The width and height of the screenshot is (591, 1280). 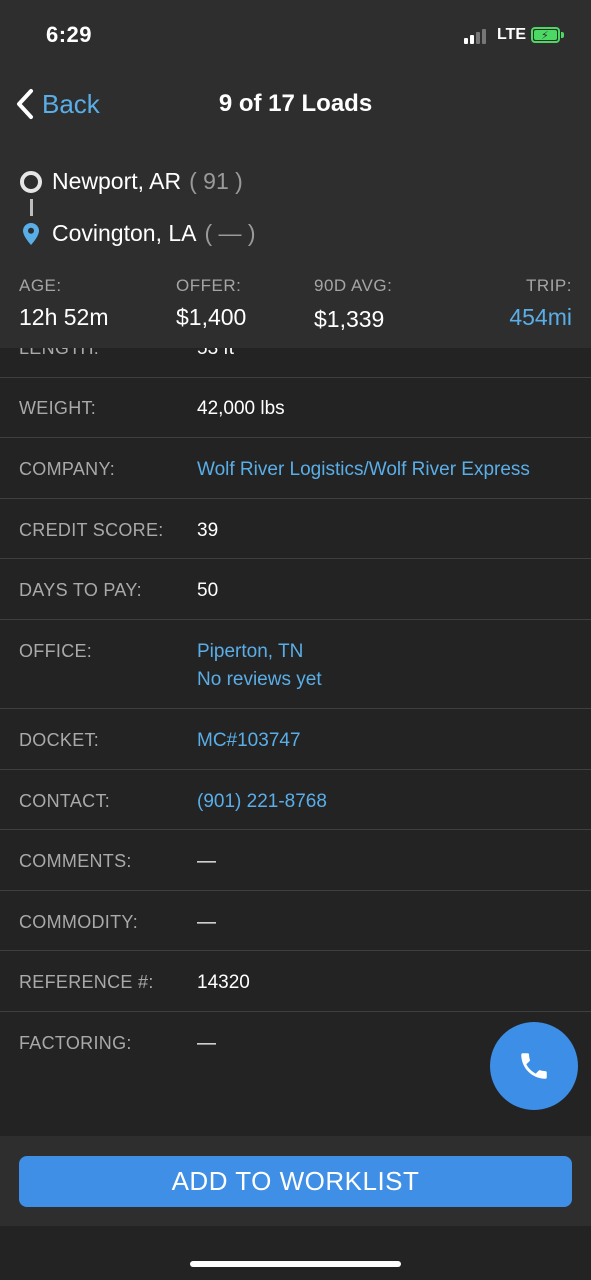 I want to click on stat-offer: OFFER: $1,400, so click(x=211, y=303).